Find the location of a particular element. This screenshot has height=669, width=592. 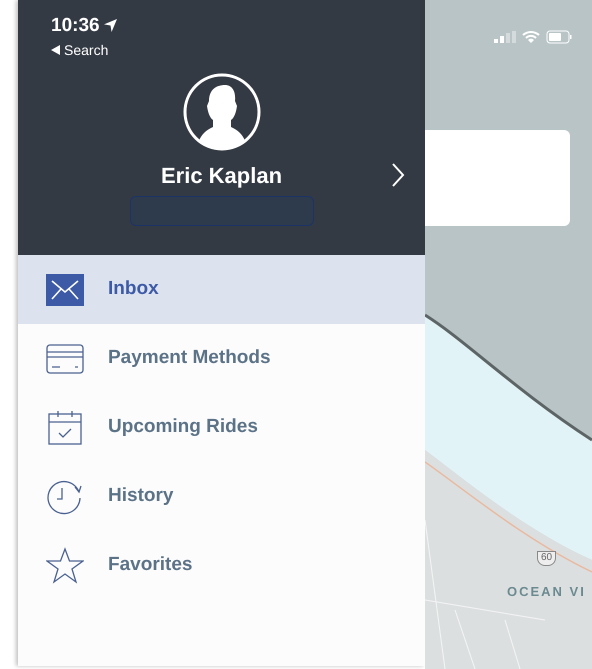

menu-item: History is located at coordinates (221, 496).